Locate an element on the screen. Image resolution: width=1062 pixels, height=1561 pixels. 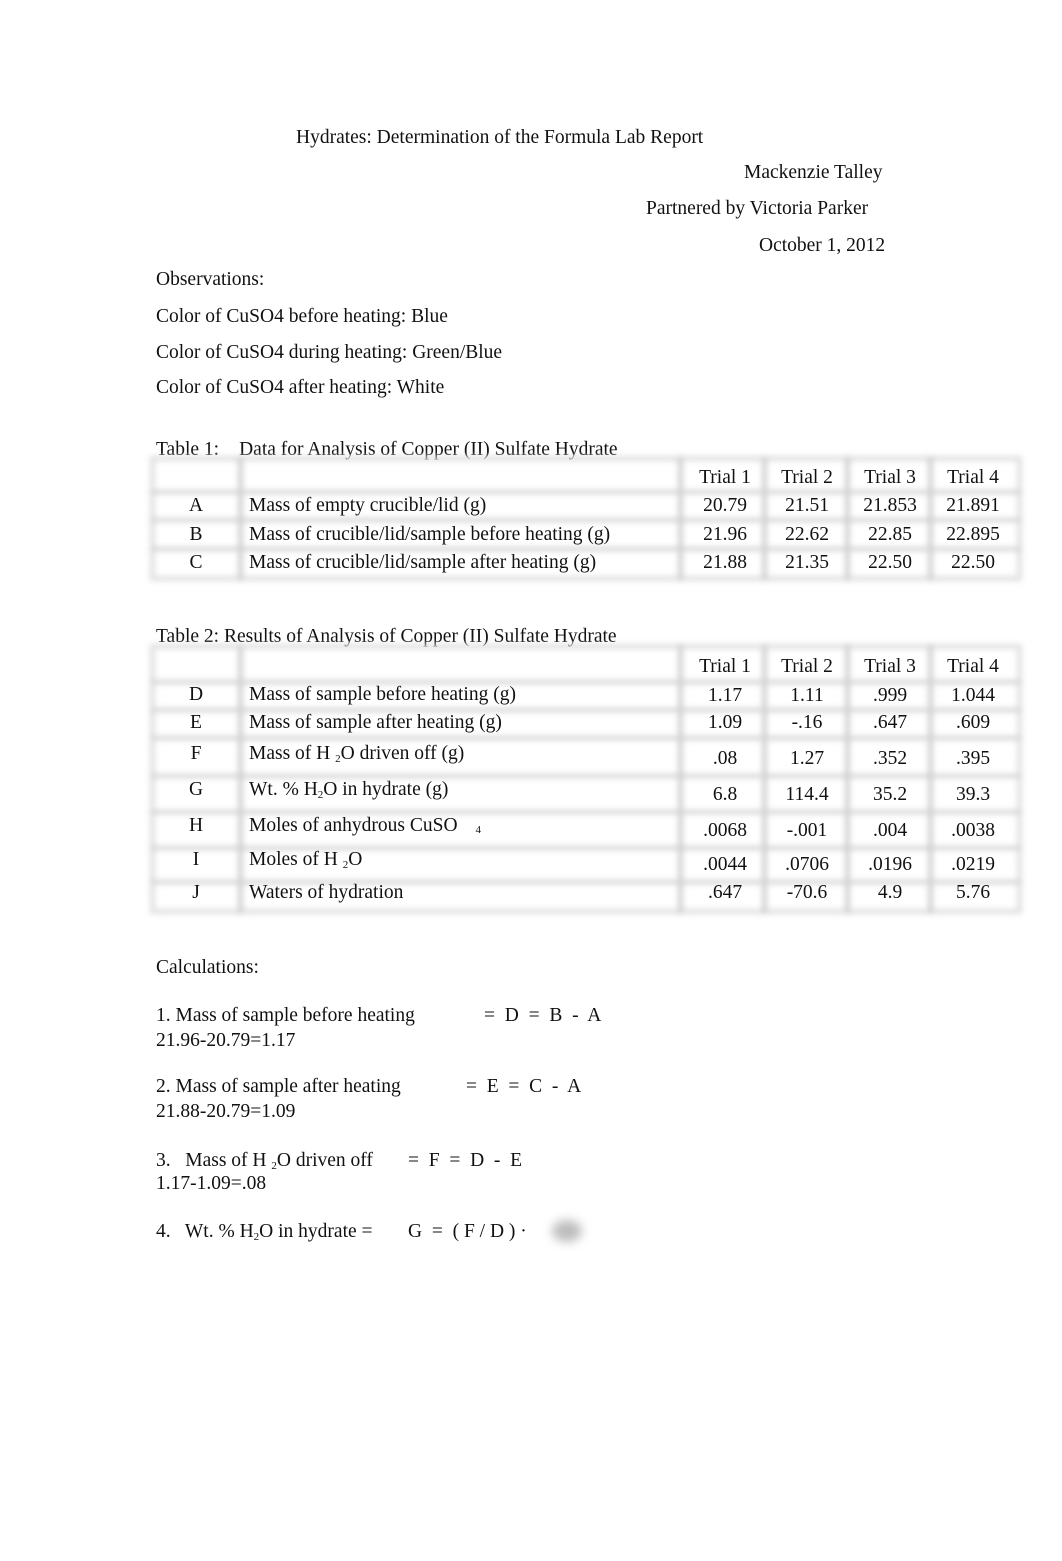
partner-name: Partnered by Victoria Parker is located at coordinates (757, 208).